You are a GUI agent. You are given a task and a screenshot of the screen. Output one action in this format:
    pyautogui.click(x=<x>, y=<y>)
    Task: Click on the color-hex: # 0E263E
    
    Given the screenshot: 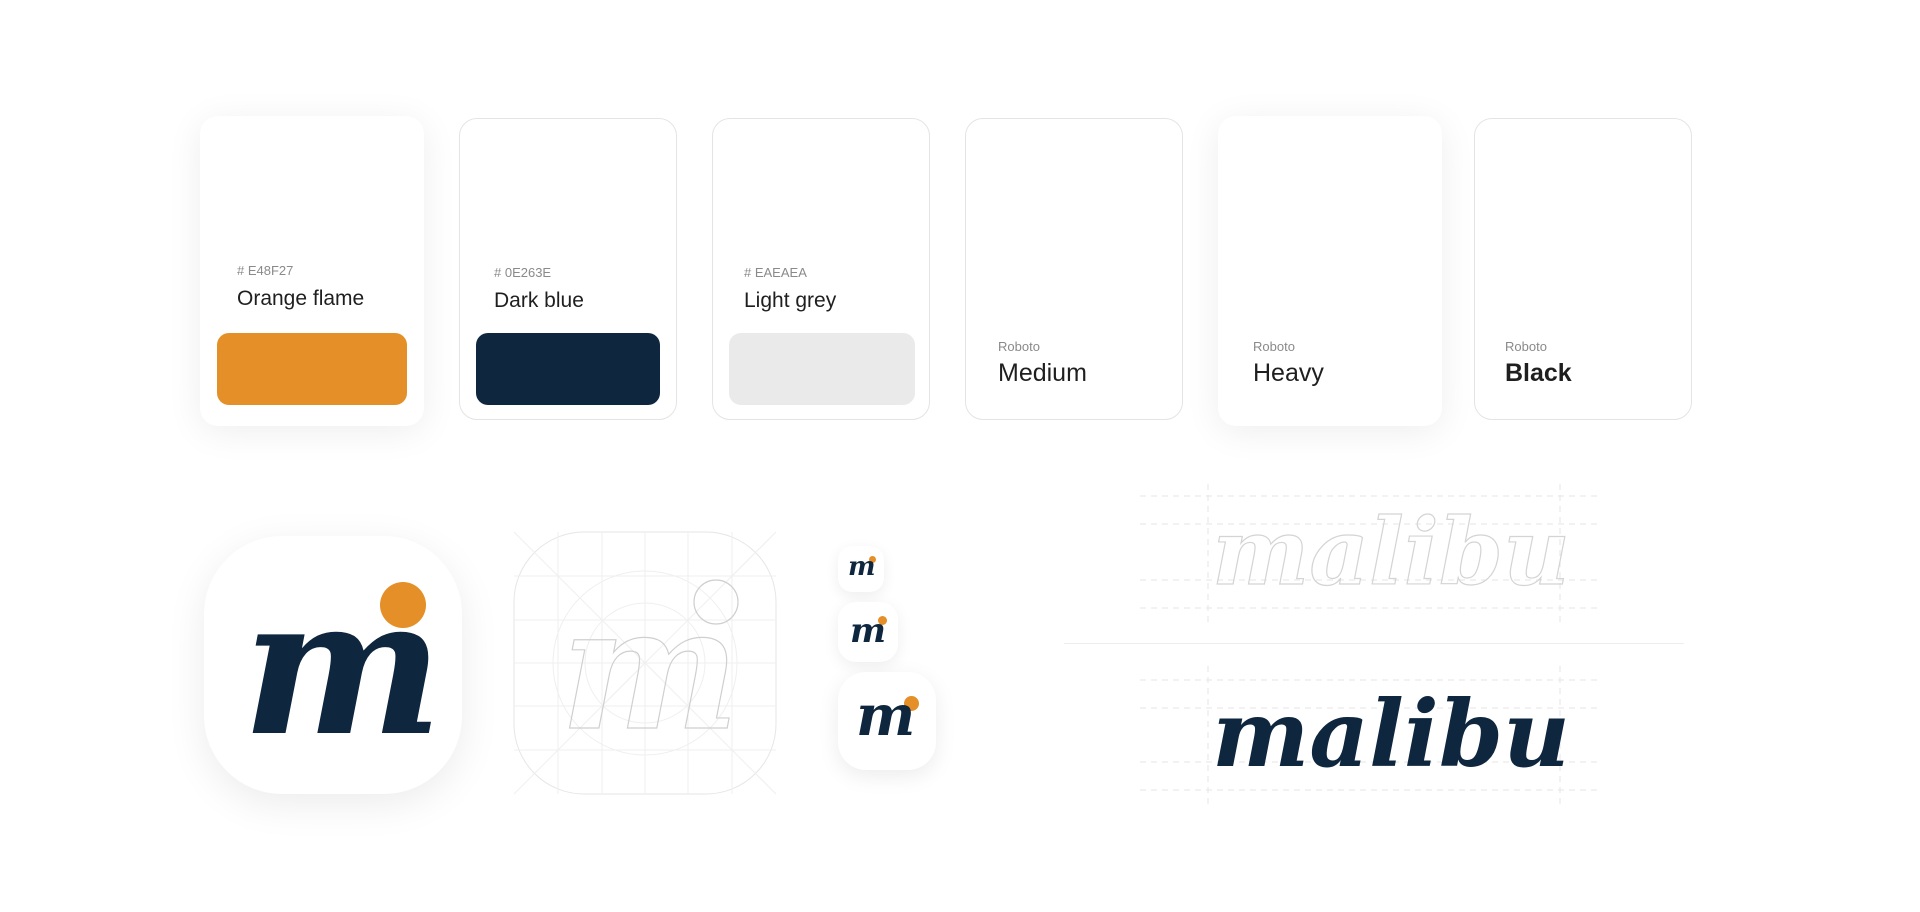 What is the action you would take?
    pyautogui.click(x=523, y=272)
    